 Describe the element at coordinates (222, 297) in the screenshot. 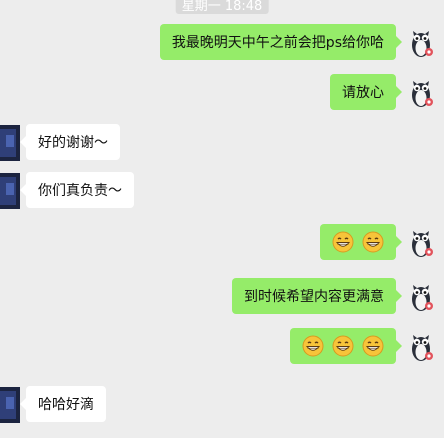

I see `chat-message-outgoing: 到时候希望内容更满意` at that location.